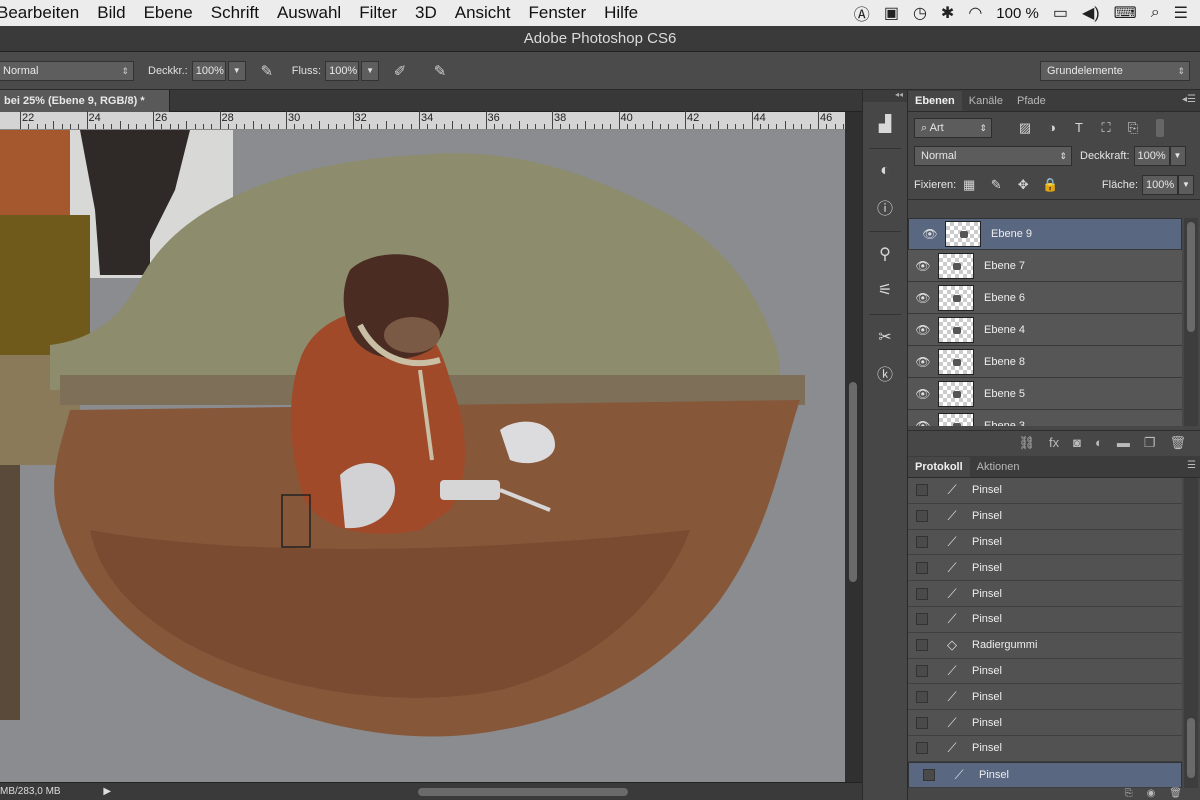  Describe the element at coordinates (1045, 298) in the screenshot. I see `layer-row: 👁 Ebene 6` at that location.